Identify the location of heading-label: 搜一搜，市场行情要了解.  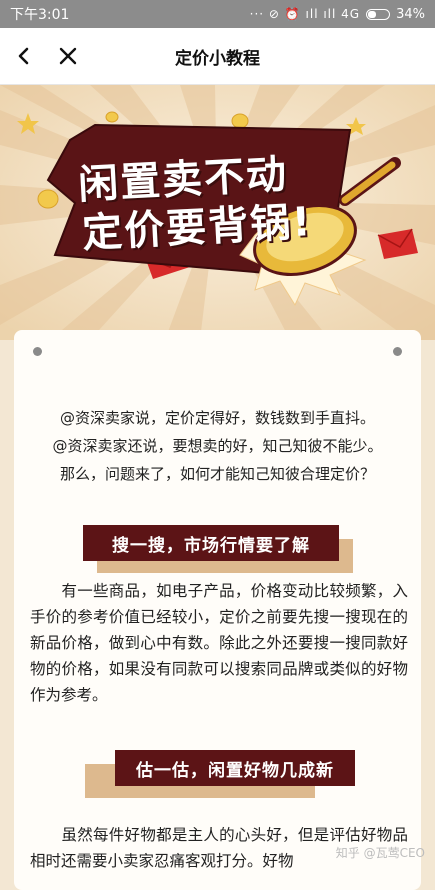
(211, 543).